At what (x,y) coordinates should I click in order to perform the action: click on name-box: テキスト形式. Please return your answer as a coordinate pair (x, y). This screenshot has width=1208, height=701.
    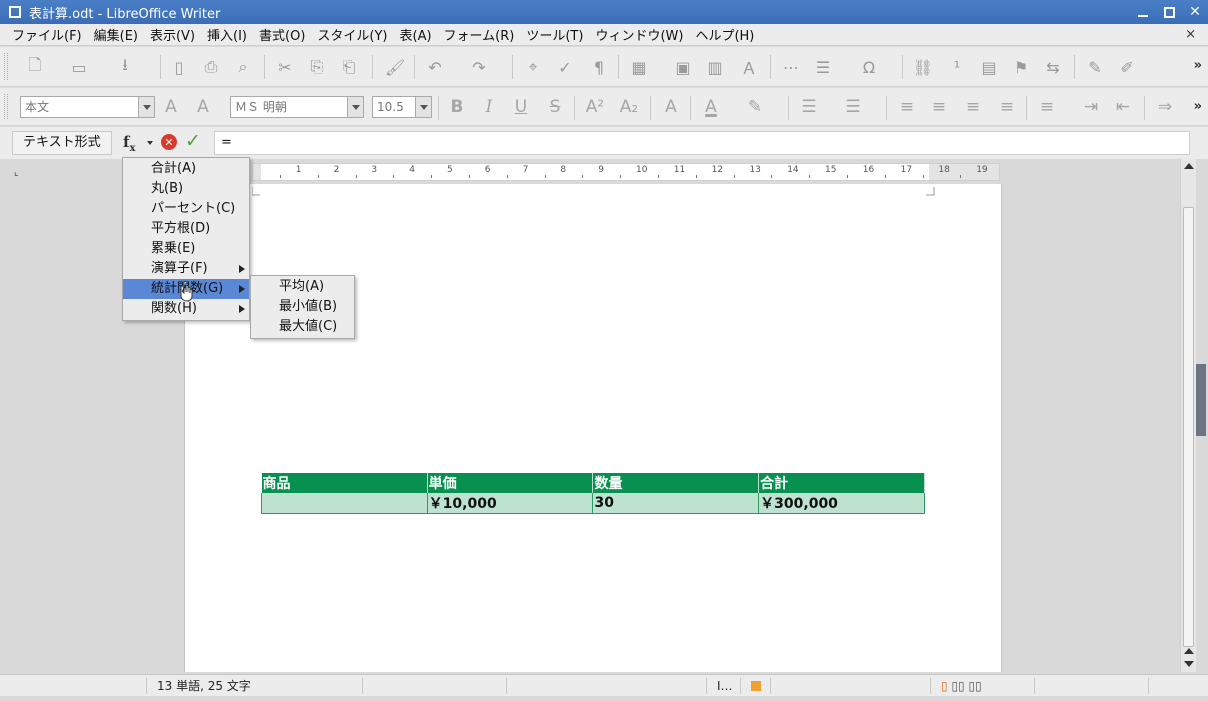
    Looking at the image, I should click on (62, 143).